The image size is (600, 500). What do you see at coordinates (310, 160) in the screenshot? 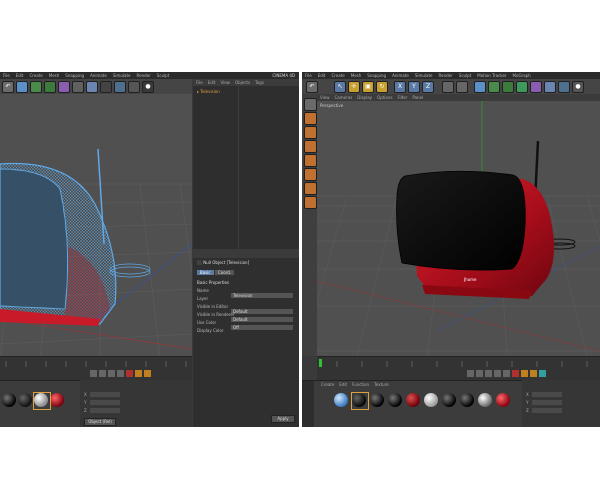
I see `edges-mode-icon` at bounding box center [310, 160].